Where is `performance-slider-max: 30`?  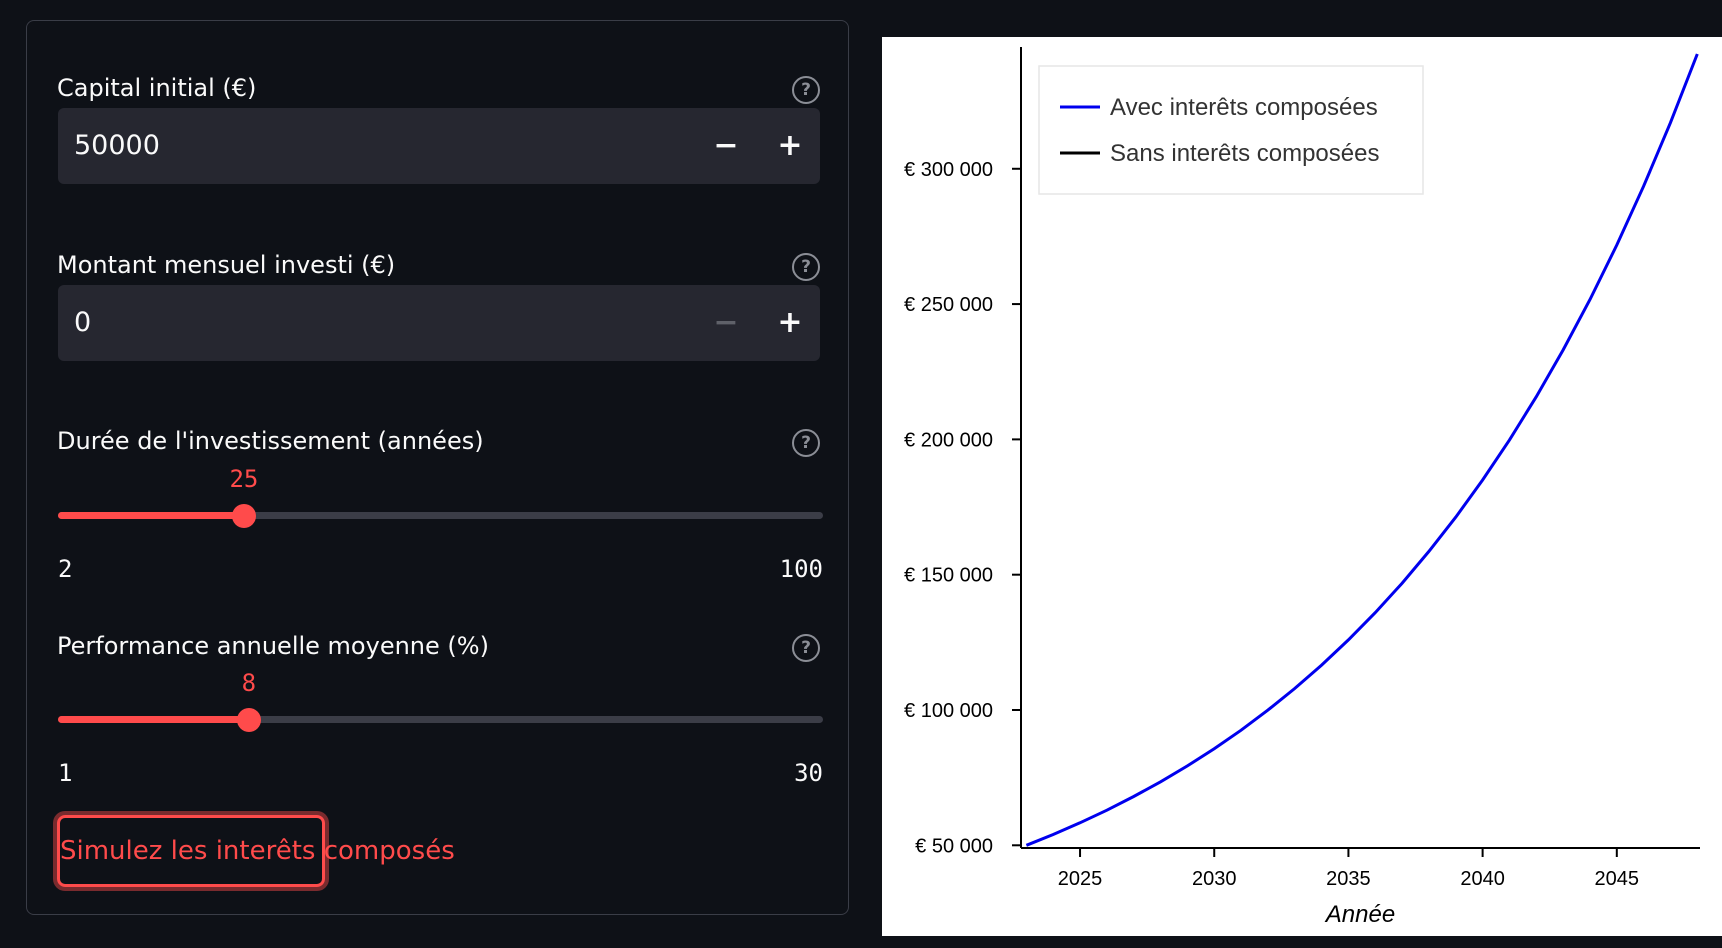
performance-slider-max: 30 is located at coordinates (808, 773).